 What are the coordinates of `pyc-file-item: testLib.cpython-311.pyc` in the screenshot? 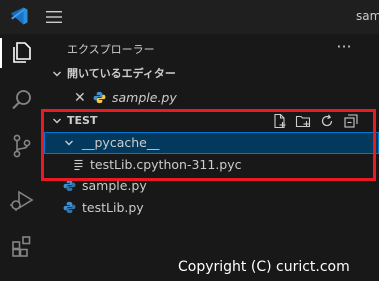 It's located at (211, 165).